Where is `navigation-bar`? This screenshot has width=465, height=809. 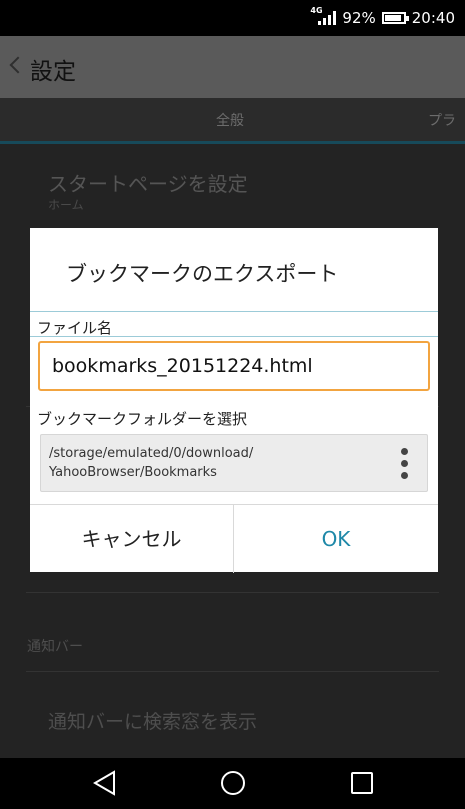 navigation-bar is located at coordinates (232, 783).